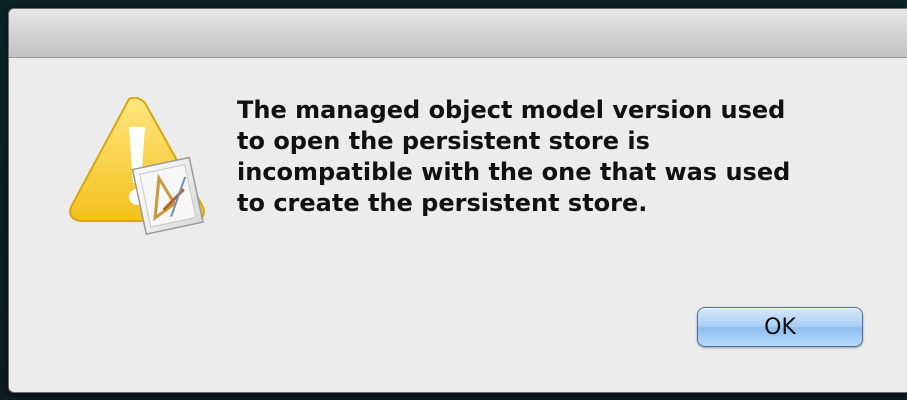 This screenshot has width=907, height=400. I want to click on warning-icon, so click(137, 166).